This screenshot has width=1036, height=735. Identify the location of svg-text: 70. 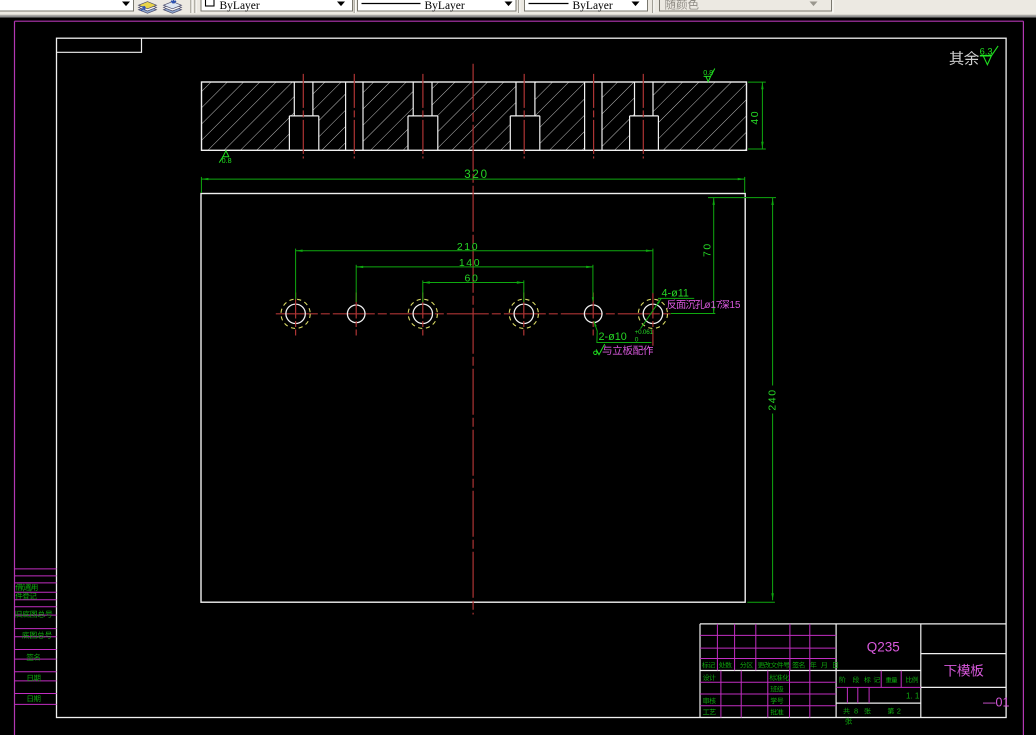
(707, 249).